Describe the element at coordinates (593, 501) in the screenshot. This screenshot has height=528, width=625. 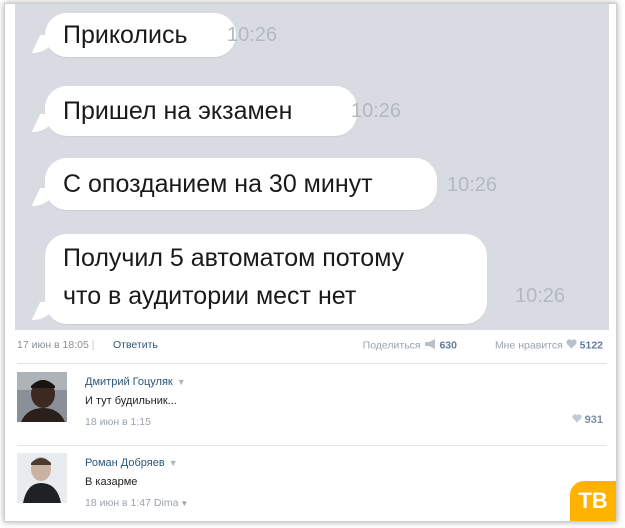
I see `tb-logo: ТВ` at that location.